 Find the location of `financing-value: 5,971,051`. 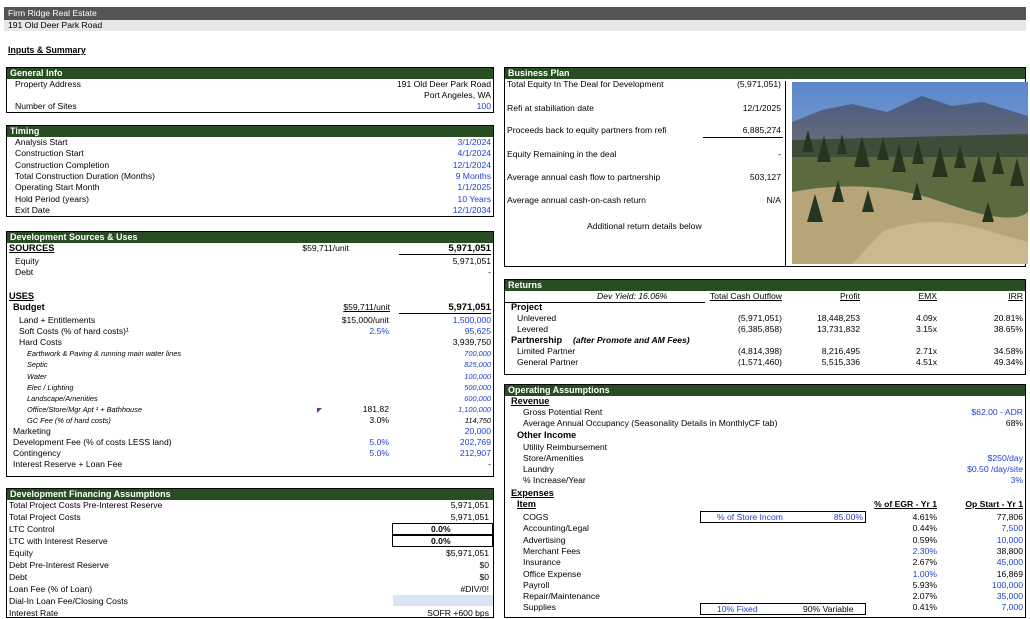

financing-value: 5,971,051 is located at coordinates (469, 505).